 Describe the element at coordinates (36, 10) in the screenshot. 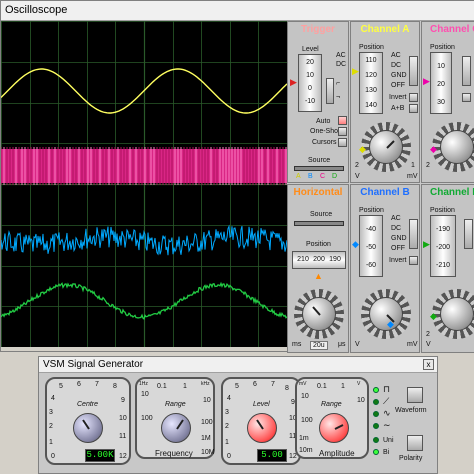

I see `window-title: Oscilloscope` at that location.